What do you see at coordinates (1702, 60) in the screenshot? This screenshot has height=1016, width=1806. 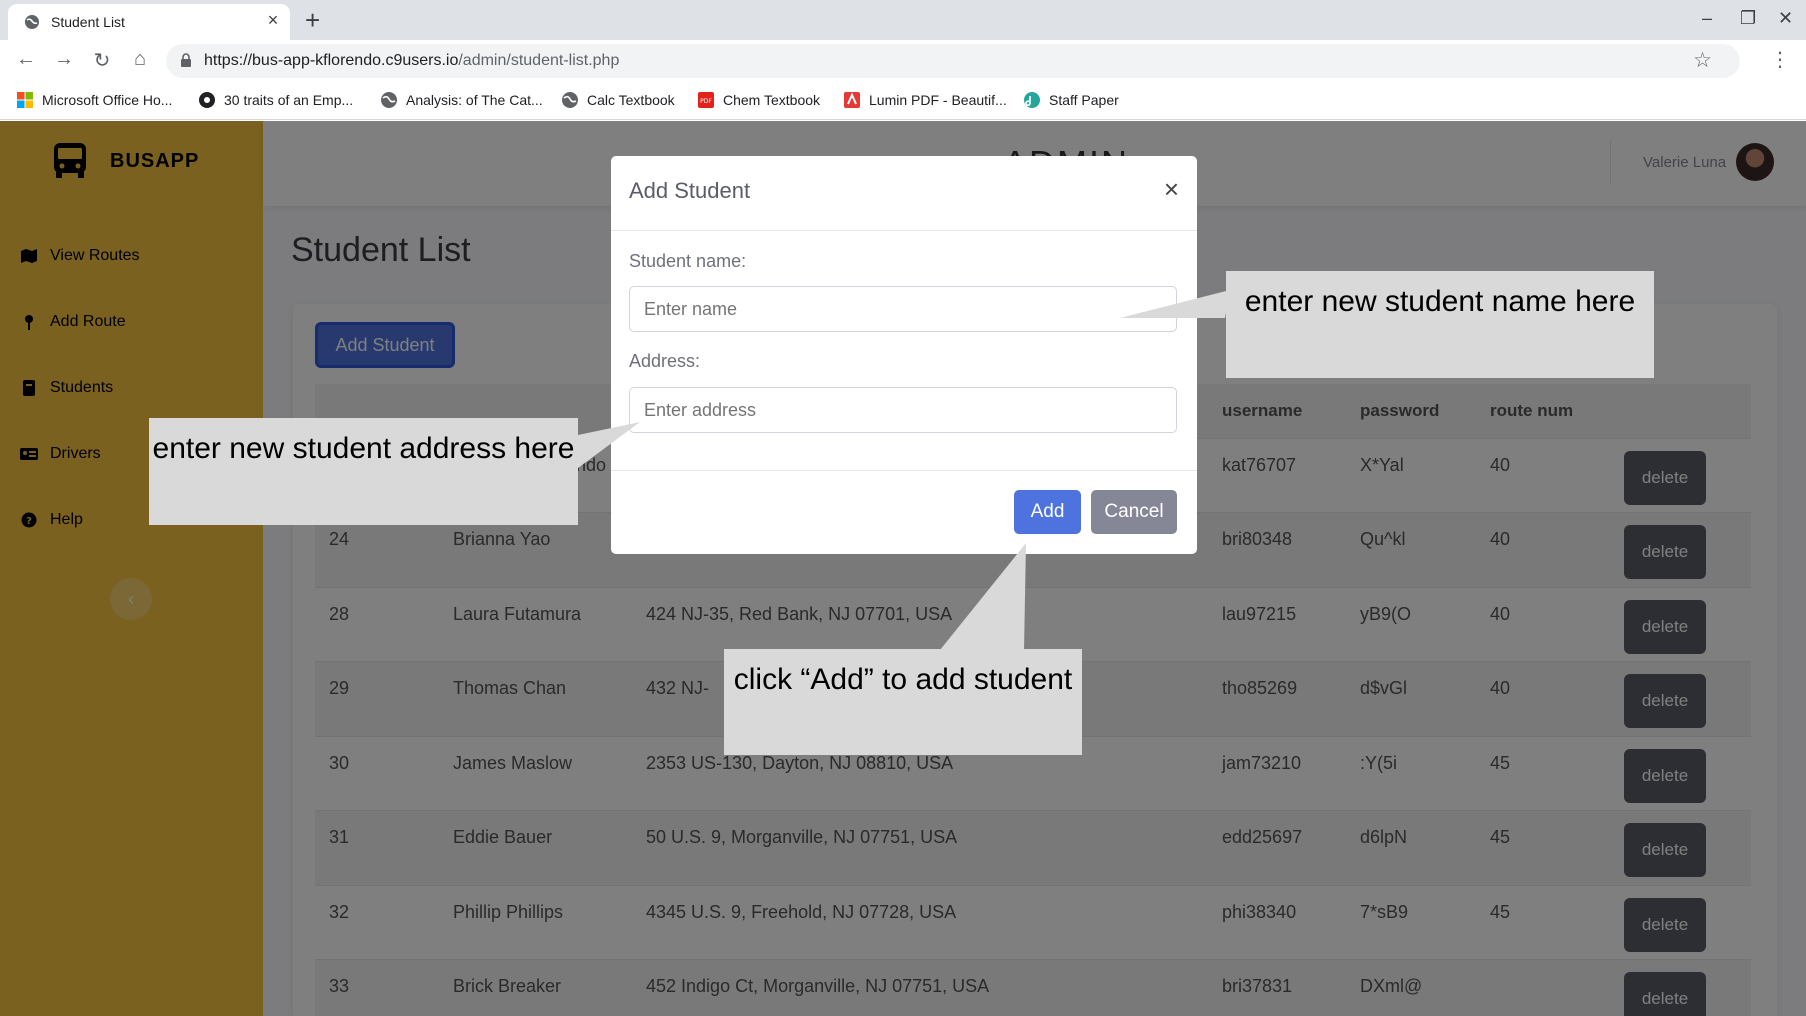 I see `bookmark-star-icon: ☆` at bounding box center [1702, 60].